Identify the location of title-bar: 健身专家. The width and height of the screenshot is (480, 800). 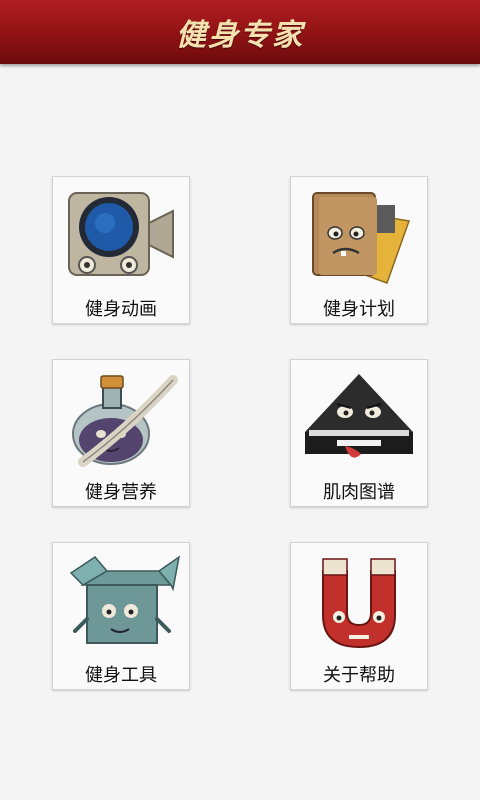
(240, 32).